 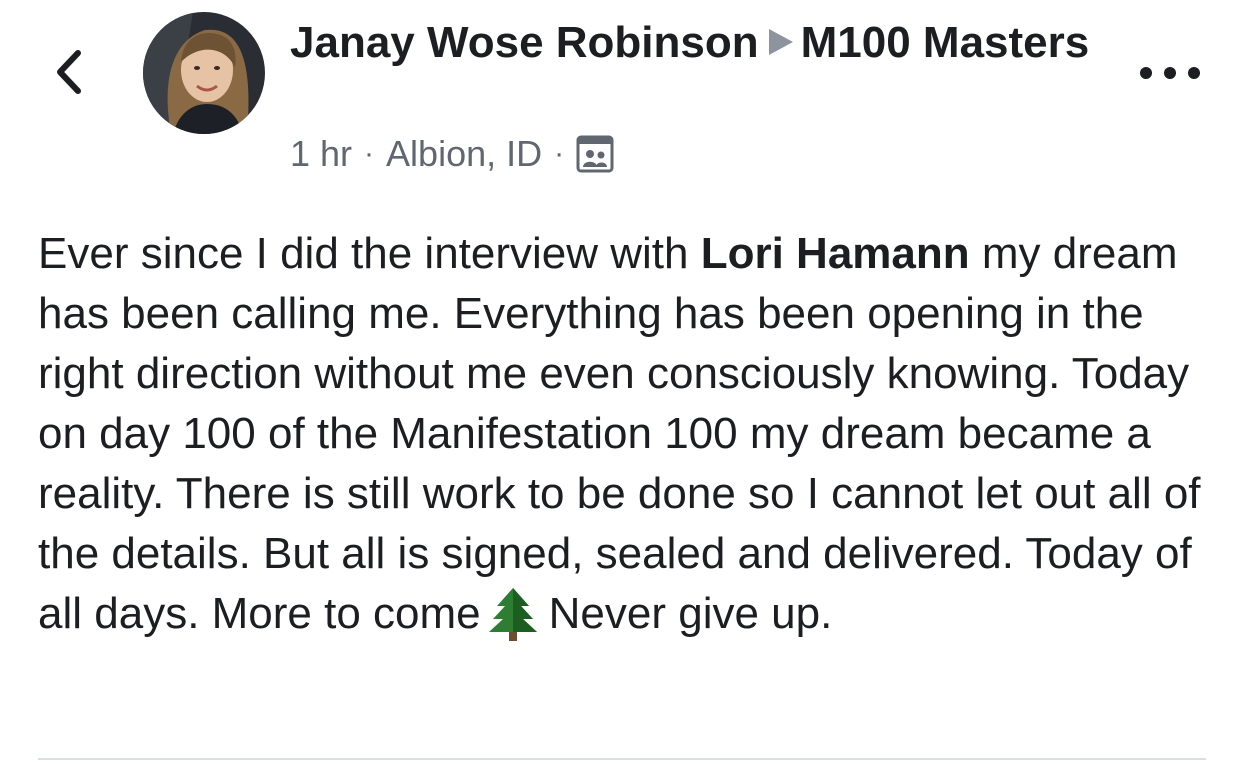 What do you see at coordinates (524, 42) in the screenshot?
I see `author-name-link: Janay Wose Robinson` at bounding box center [524, 42].